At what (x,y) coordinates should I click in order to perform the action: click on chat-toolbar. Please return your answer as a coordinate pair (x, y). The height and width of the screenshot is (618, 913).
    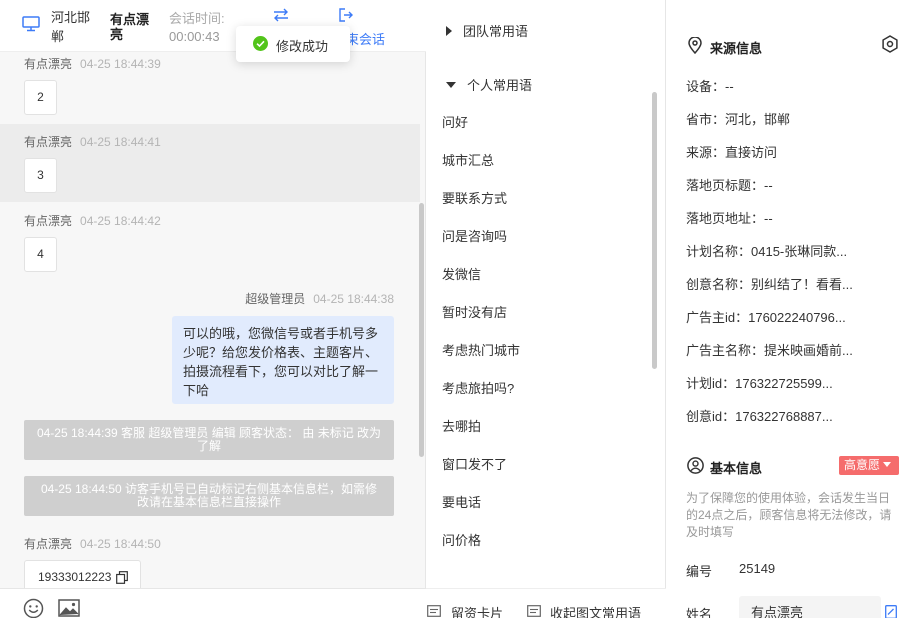
    Looking at the image, I should click on (213, 603).